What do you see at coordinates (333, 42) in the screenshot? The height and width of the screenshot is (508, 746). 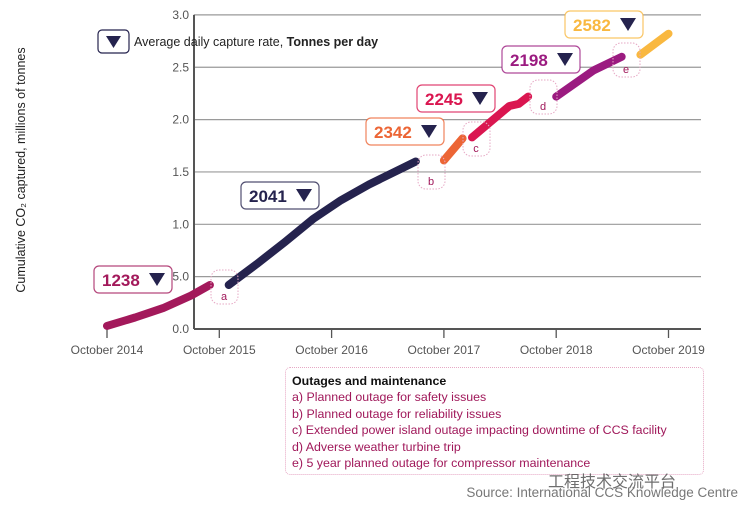 I see `legend-unit: Tonnes per day` at bounding box center [333, 42].